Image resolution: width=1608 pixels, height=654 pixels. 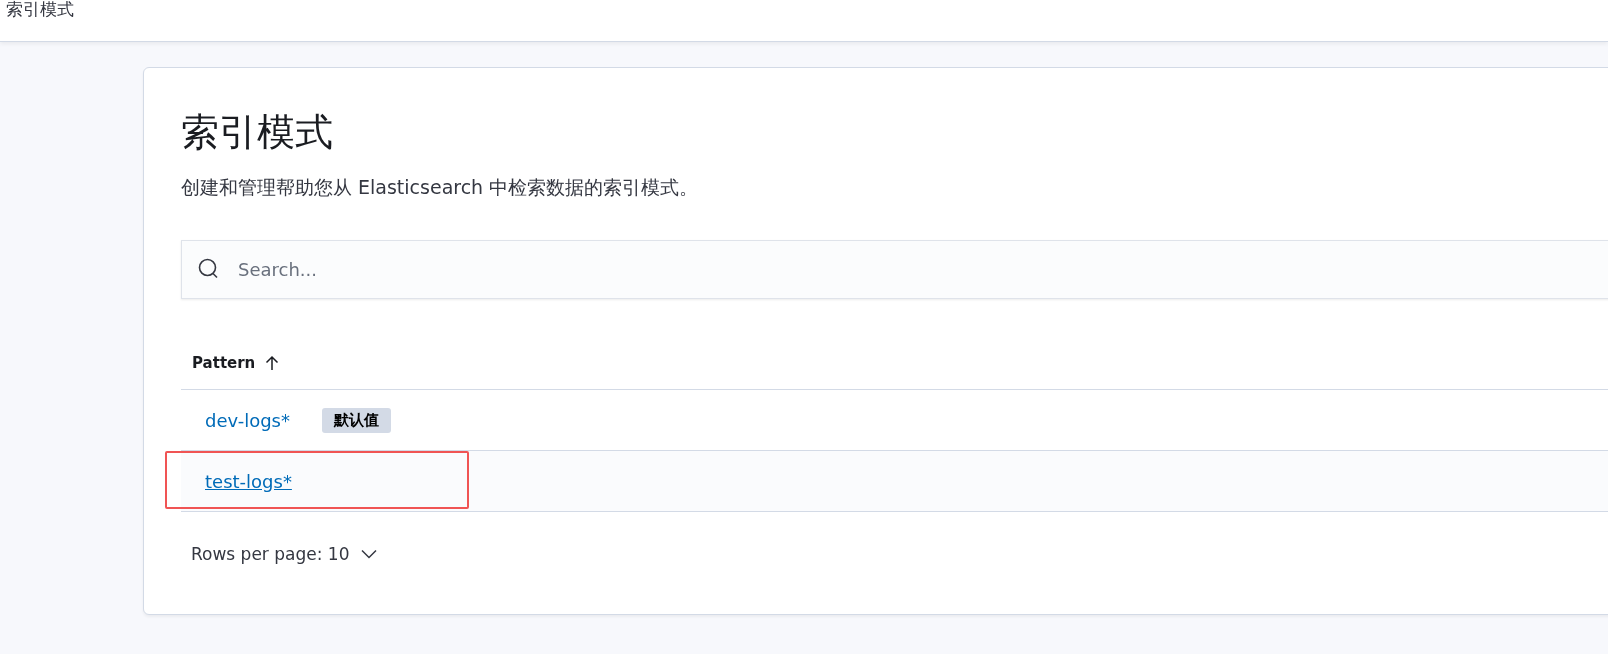 I want to click on header-title: 索引模式, so click(x=40, y=10).